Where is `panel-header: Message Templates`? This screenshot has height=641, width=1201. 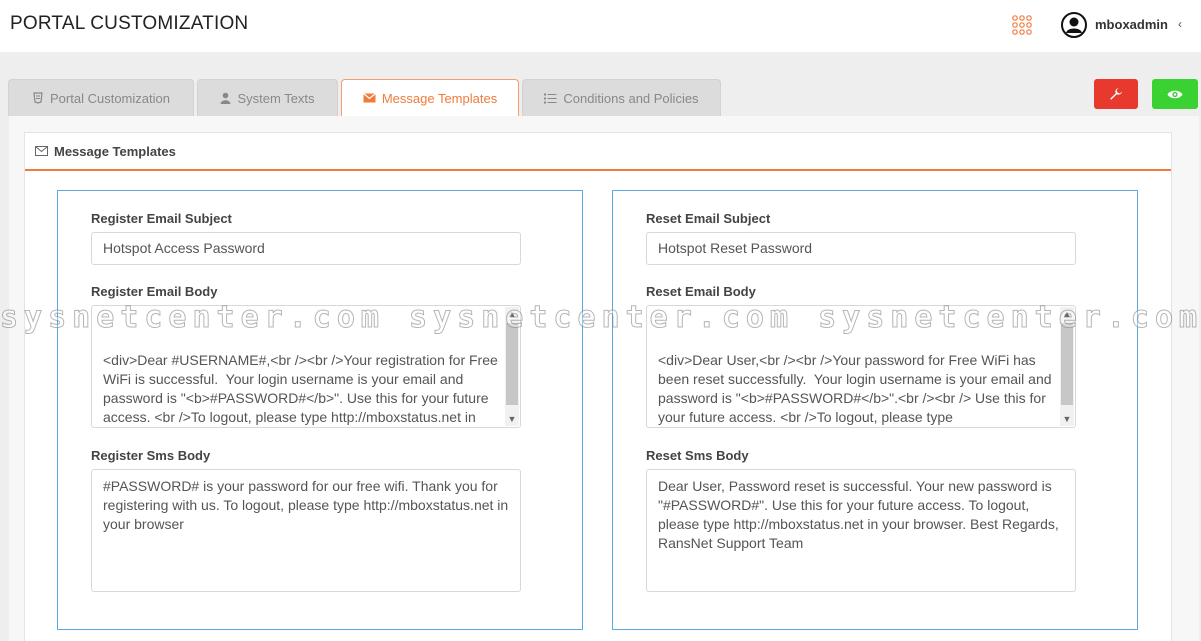
panel-header: Message Templates is located at coordinates (598, 152).